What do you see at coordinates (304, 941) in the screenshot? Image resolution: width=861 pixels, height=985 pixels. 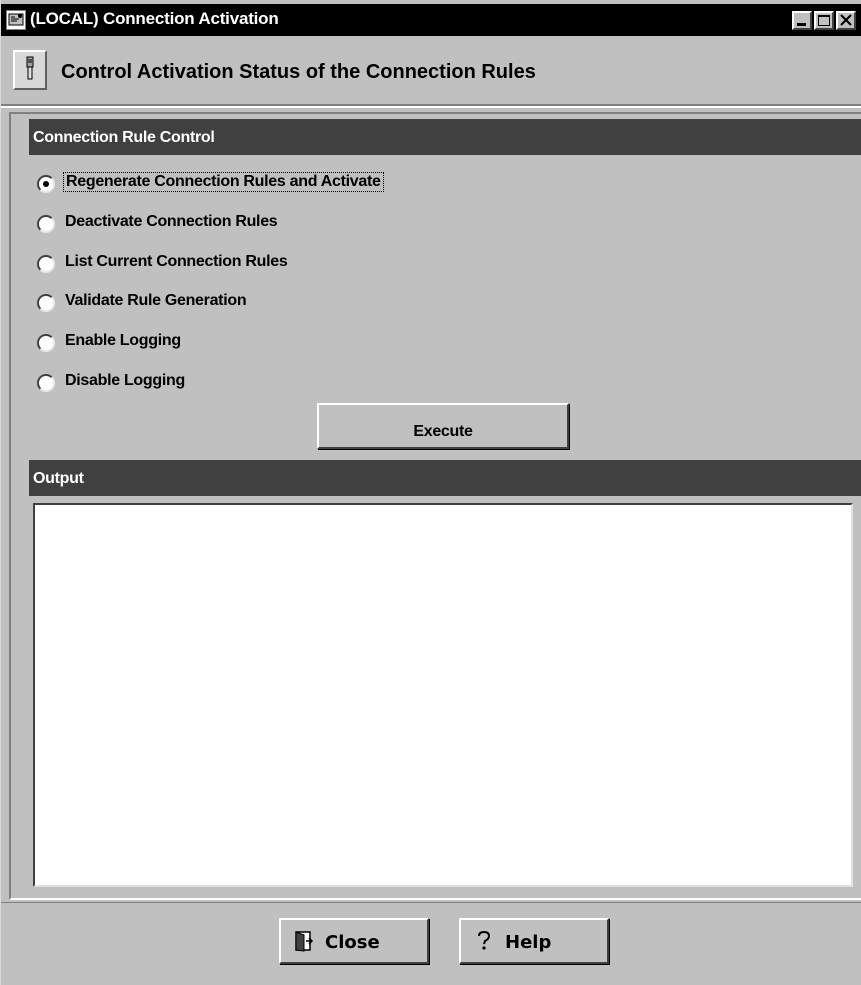 I see `door-exit-icon` at bounding box center [304, 941].